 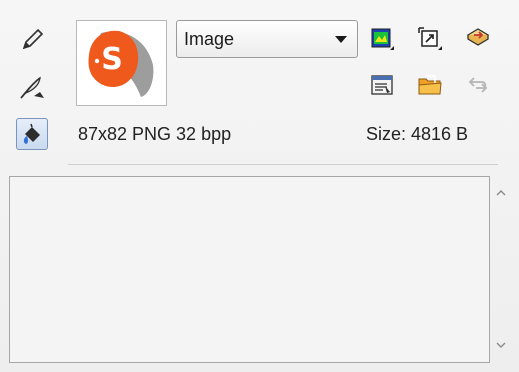 I want to click on swap-button, so click(x=478, y=85).